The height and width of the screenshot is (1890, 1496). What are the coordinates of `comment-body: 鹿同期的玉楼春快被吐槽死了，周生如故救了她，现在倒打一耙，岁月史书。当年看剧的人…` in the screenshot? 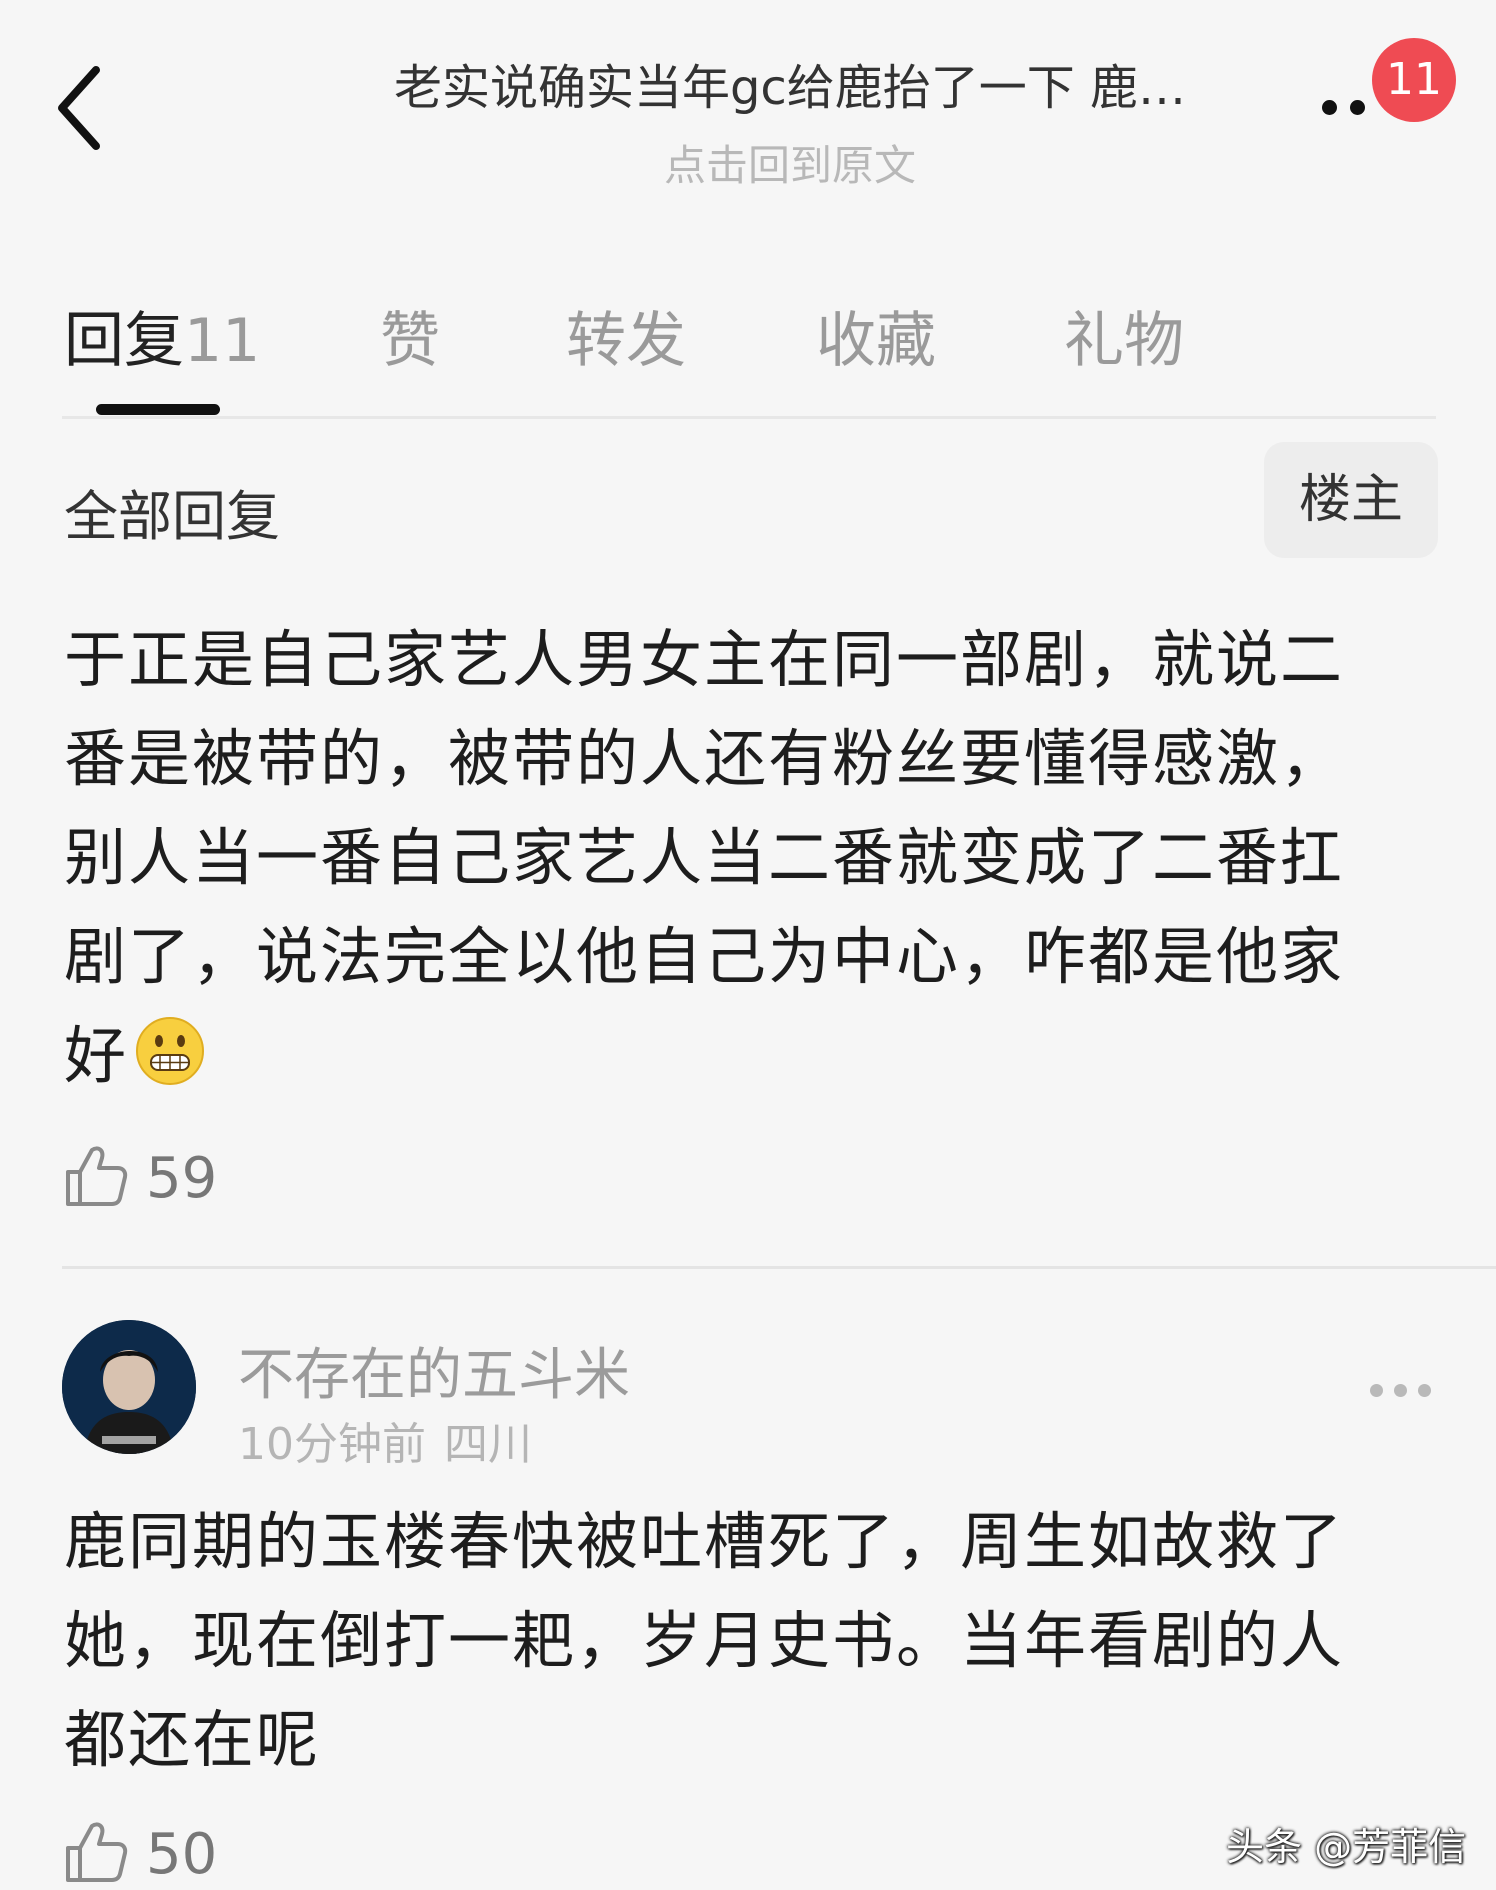 It's located at (734, 1640).